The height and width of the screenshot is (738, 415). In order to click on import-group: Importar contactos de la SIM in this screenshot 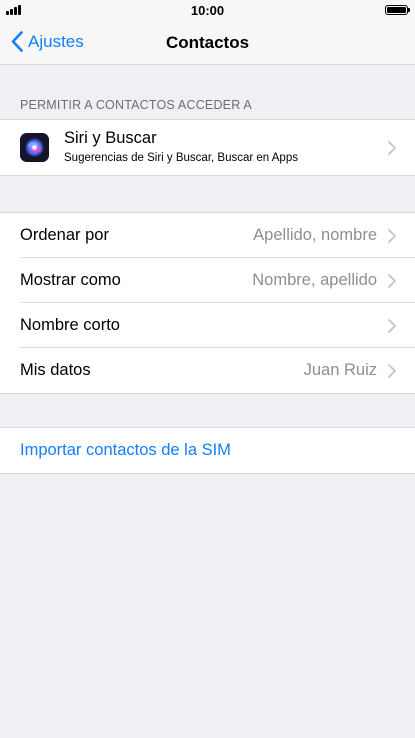, I will do `click(207, 450)`.